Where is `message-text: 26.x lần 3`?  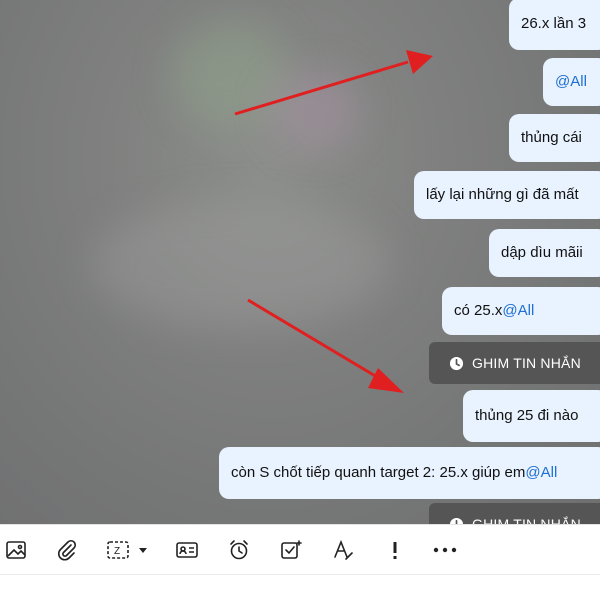 message-text: 26.x lần 3 is located at coordinates (554, 23).